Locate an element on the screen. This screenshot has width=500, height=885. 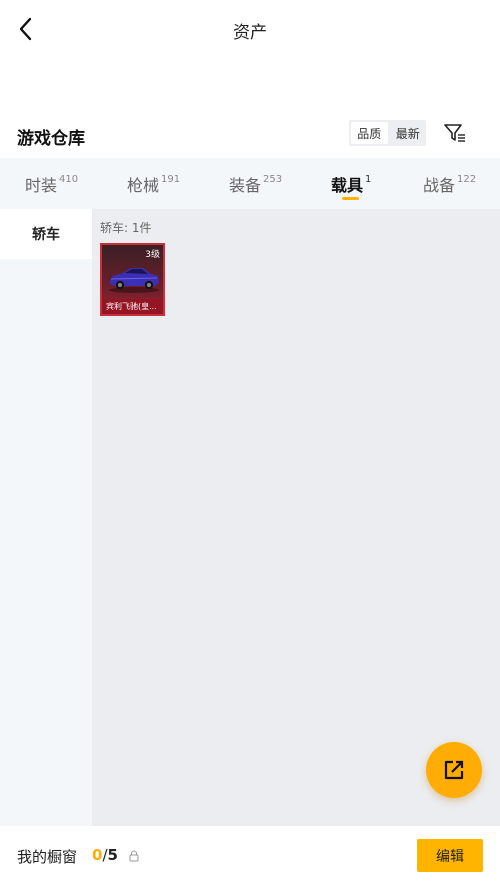
showcase-max: 5 is located at coordinates (112, 855).